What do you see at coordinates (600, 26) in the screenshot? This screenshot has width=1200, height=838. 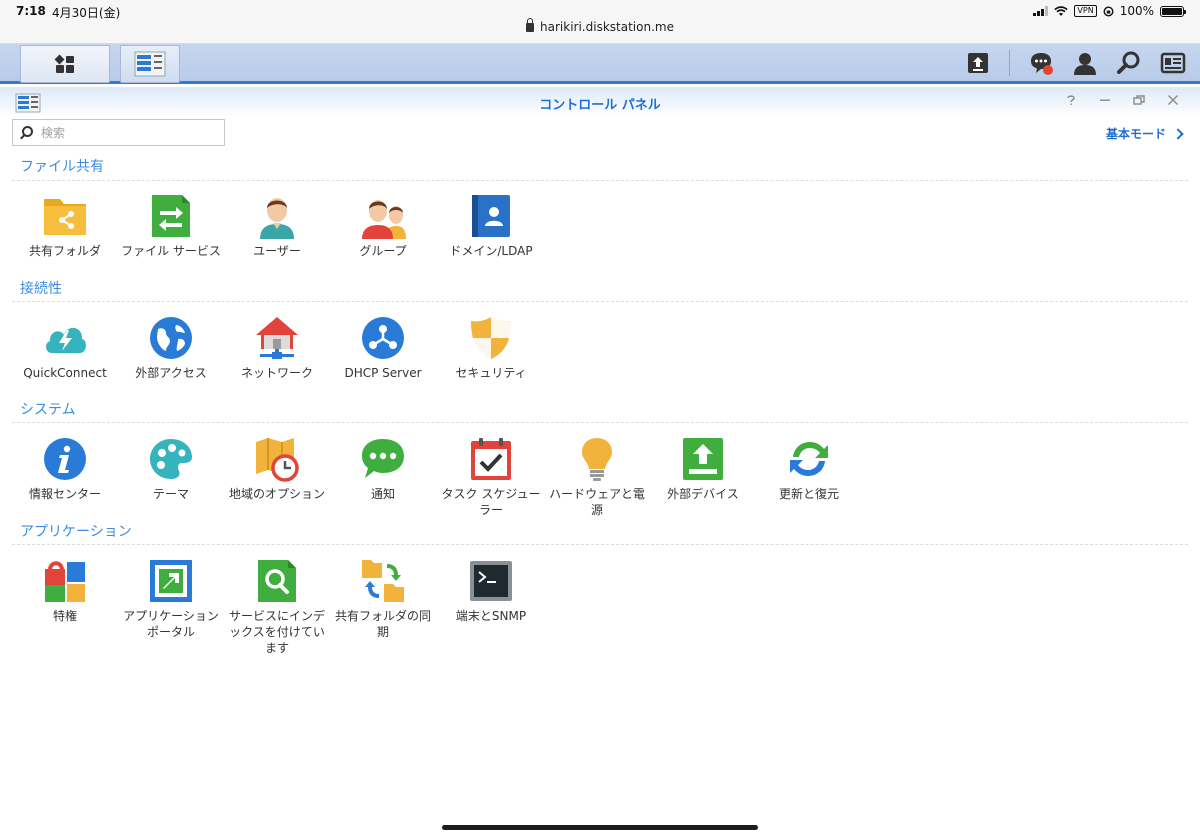 I see `address-bar: harikiri.diskstation.me` at bounding box center [600, 26].